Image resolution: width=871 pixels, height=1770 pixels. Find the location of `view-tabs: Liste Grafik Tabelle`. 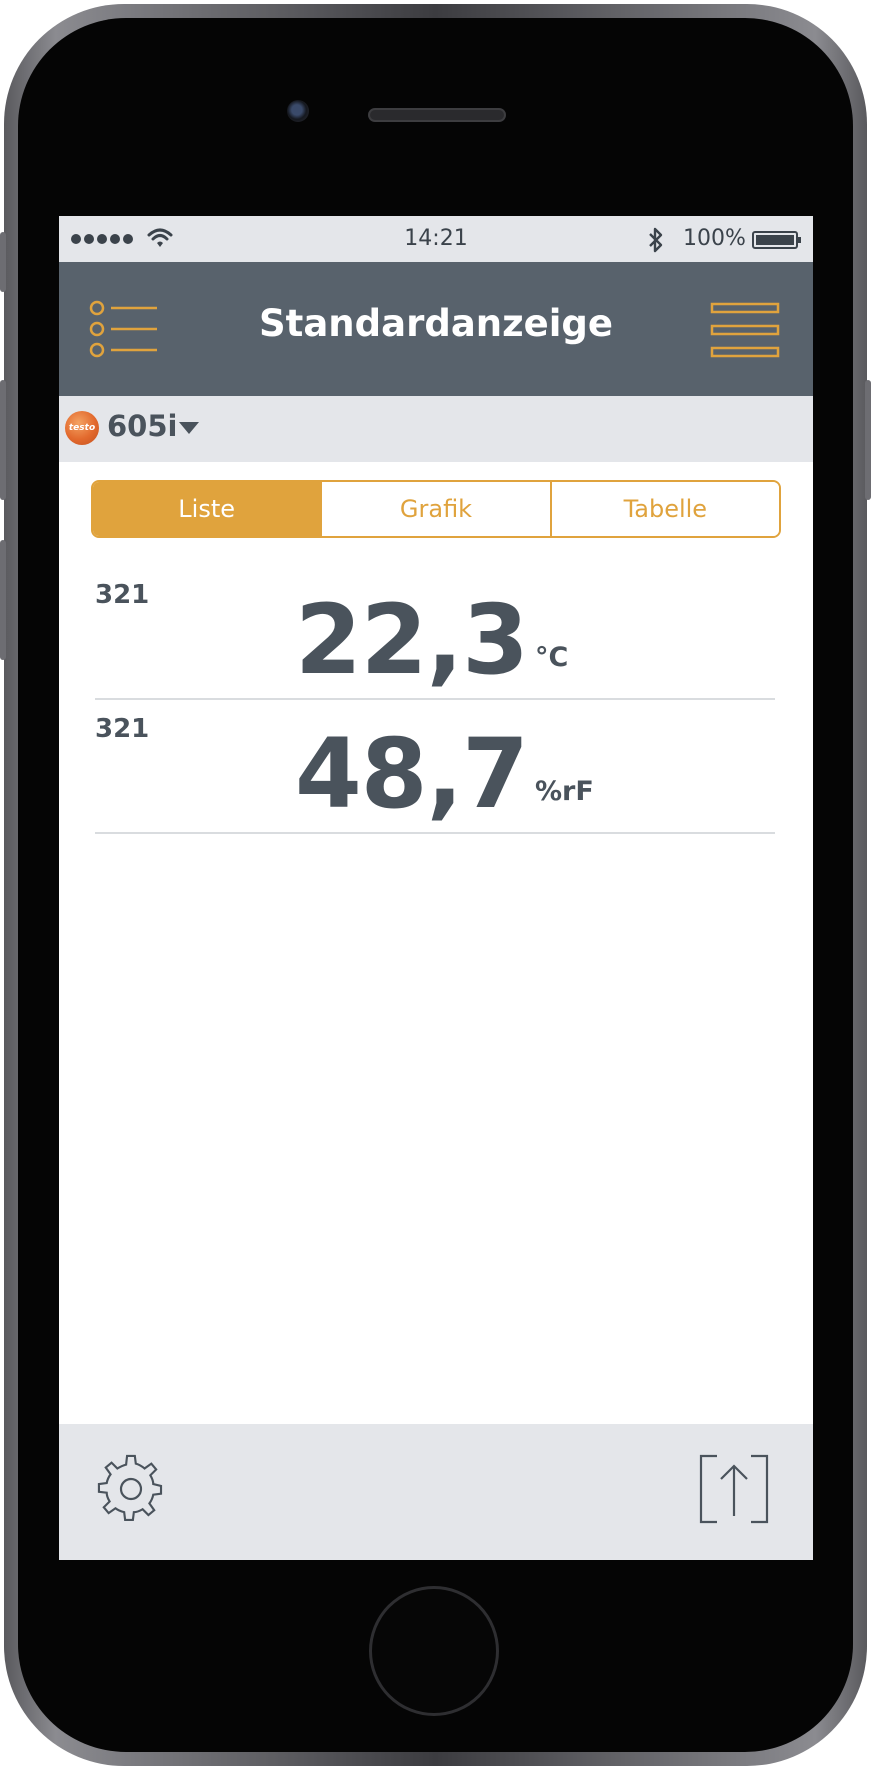

view-tabs: Liste Grafik Tabelle is located at coordinates (436, 509).